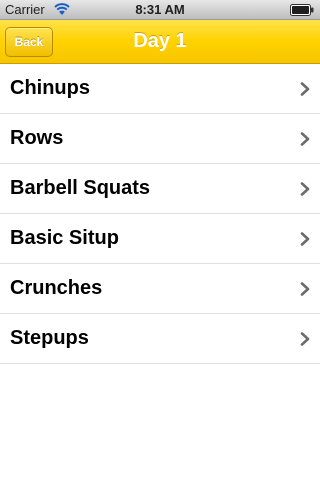  Describe the element at coordinates (37, 138) in the screenshot. I see `list-item-label: Rows` at that location.